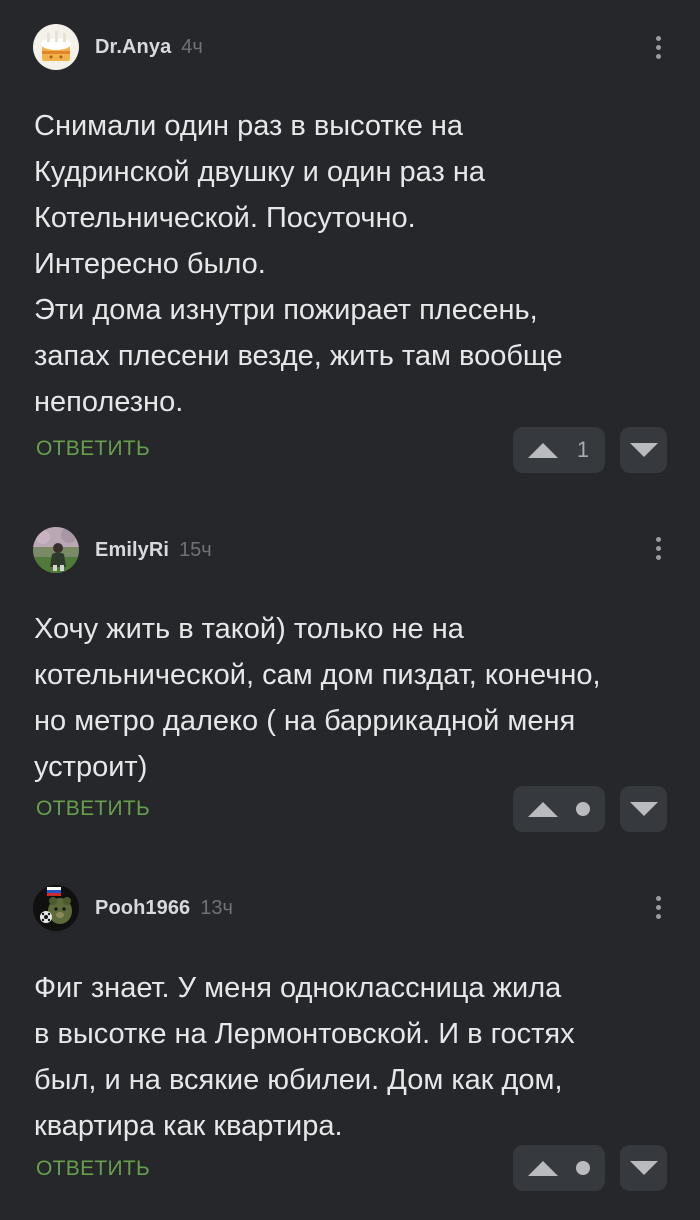 The height and width of the screenshot is (1220, 700). What do you see at coordinates (192, 46) in the screenshot?
I see `timestamp: 4ч` at bounding box center [192, 46].